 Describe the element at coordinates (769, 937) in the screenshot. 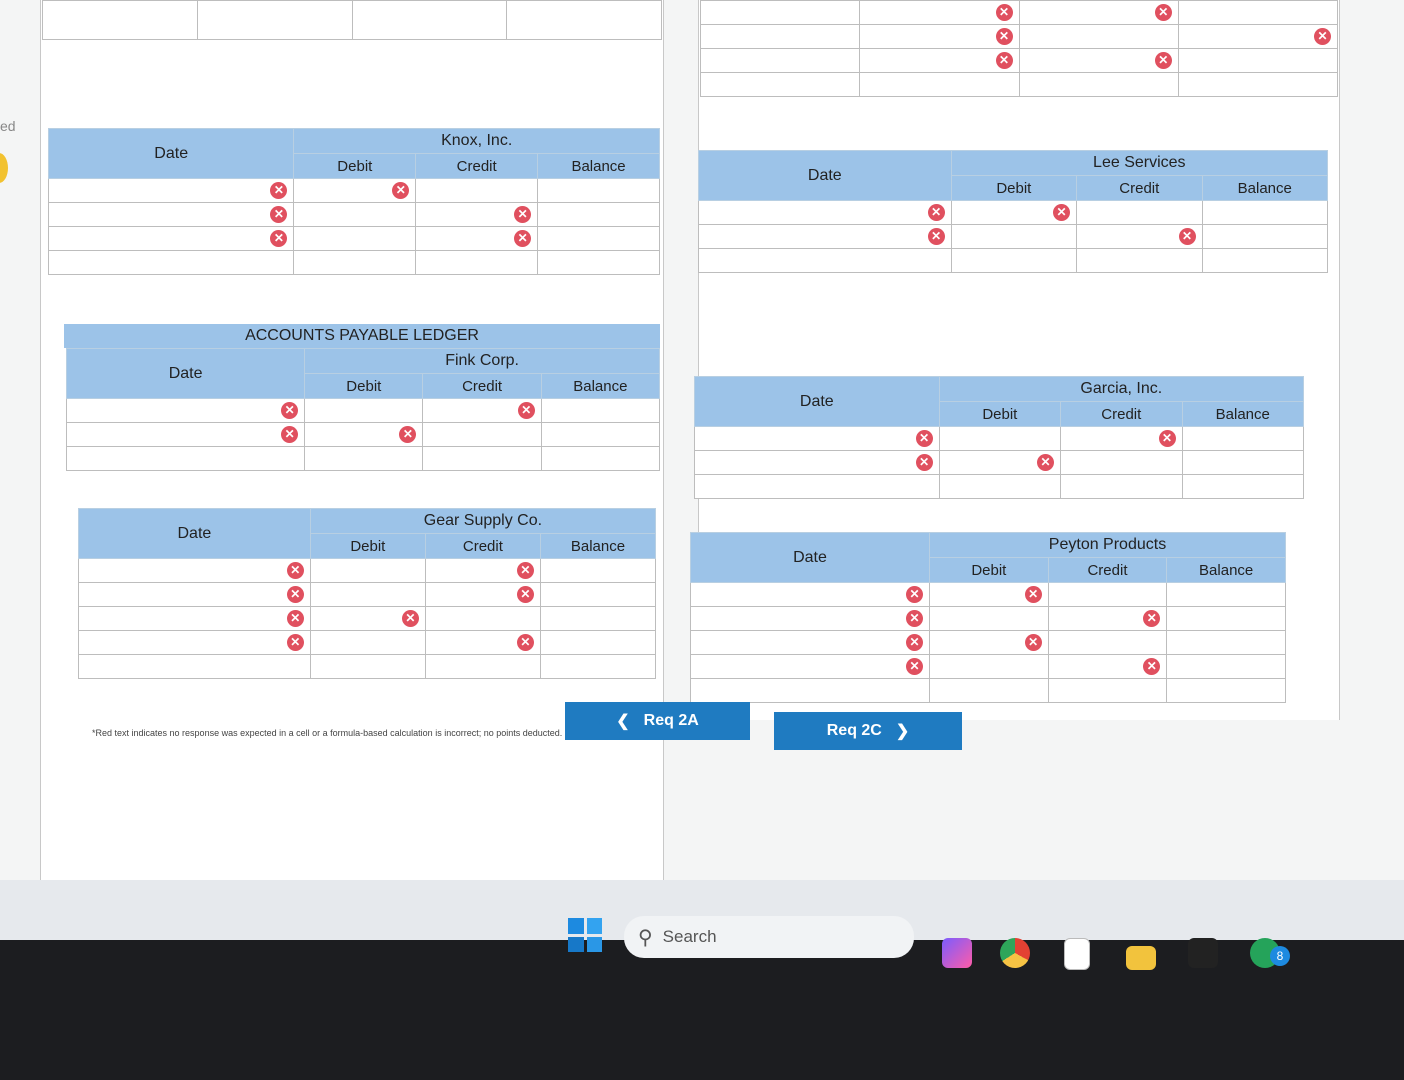

I see `taskbar-search: ⚲ Search` at that location.